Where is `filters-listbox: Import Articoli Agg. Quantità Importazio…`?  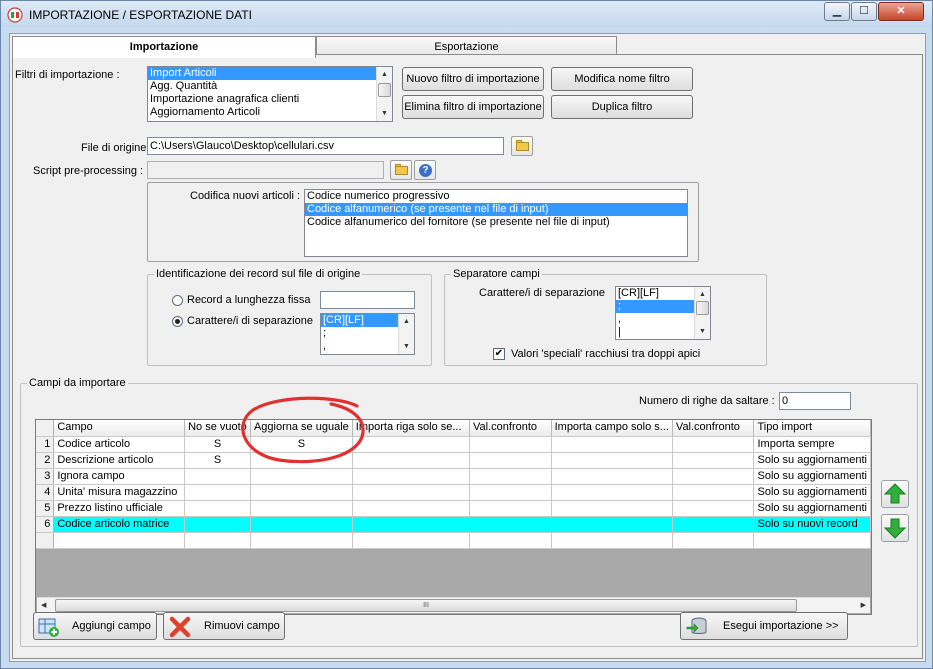
filters-listbox: Import Articoli Agg. Quantità Importazio… is located at coordinates (270, 94).